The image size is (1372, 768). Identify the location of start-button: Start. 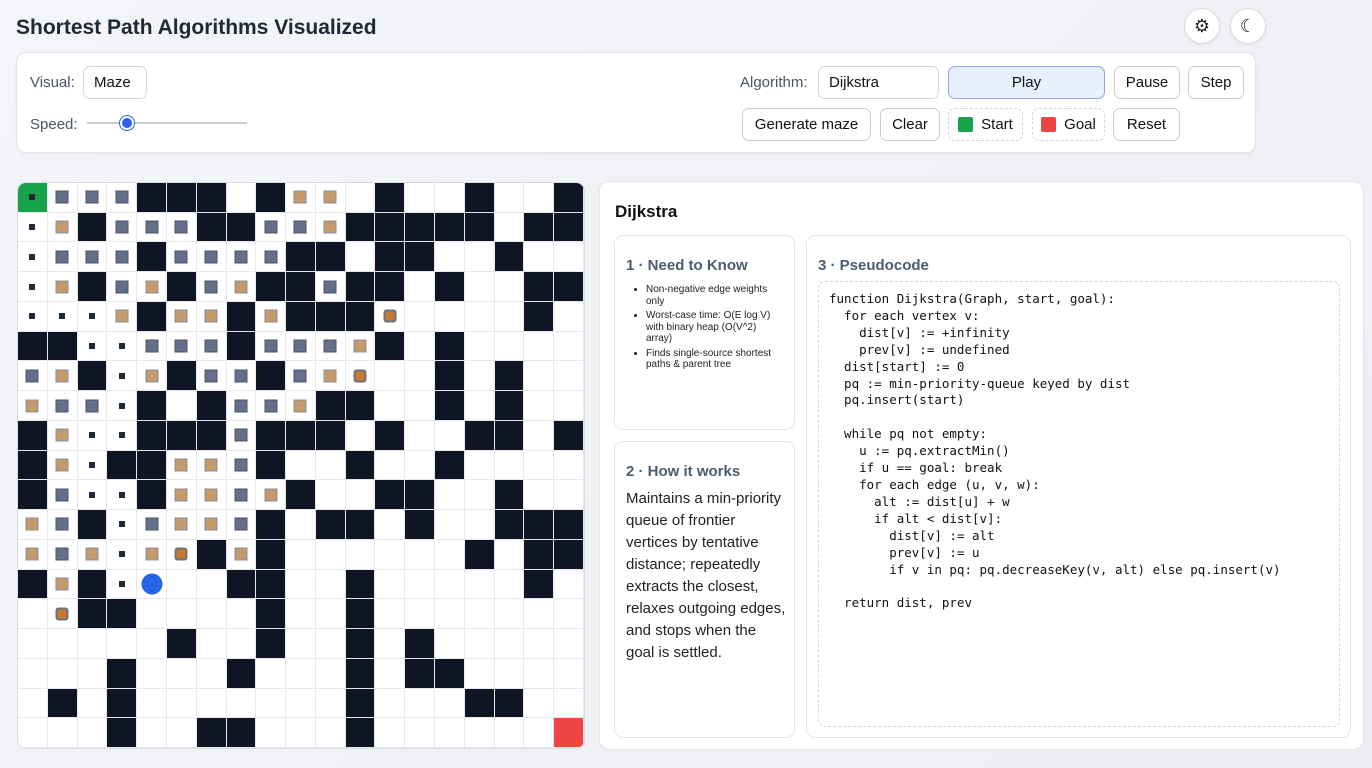
(985, 124).